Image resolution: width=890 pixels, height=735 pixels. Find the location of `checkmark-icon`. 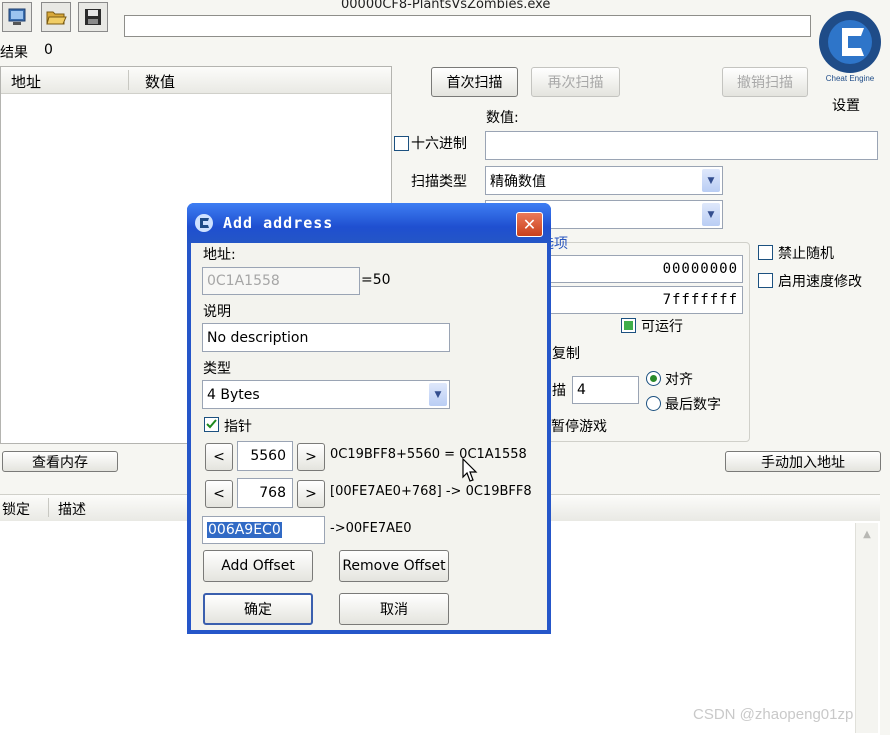

checkmark-icon is located at coordinates (211, 424).